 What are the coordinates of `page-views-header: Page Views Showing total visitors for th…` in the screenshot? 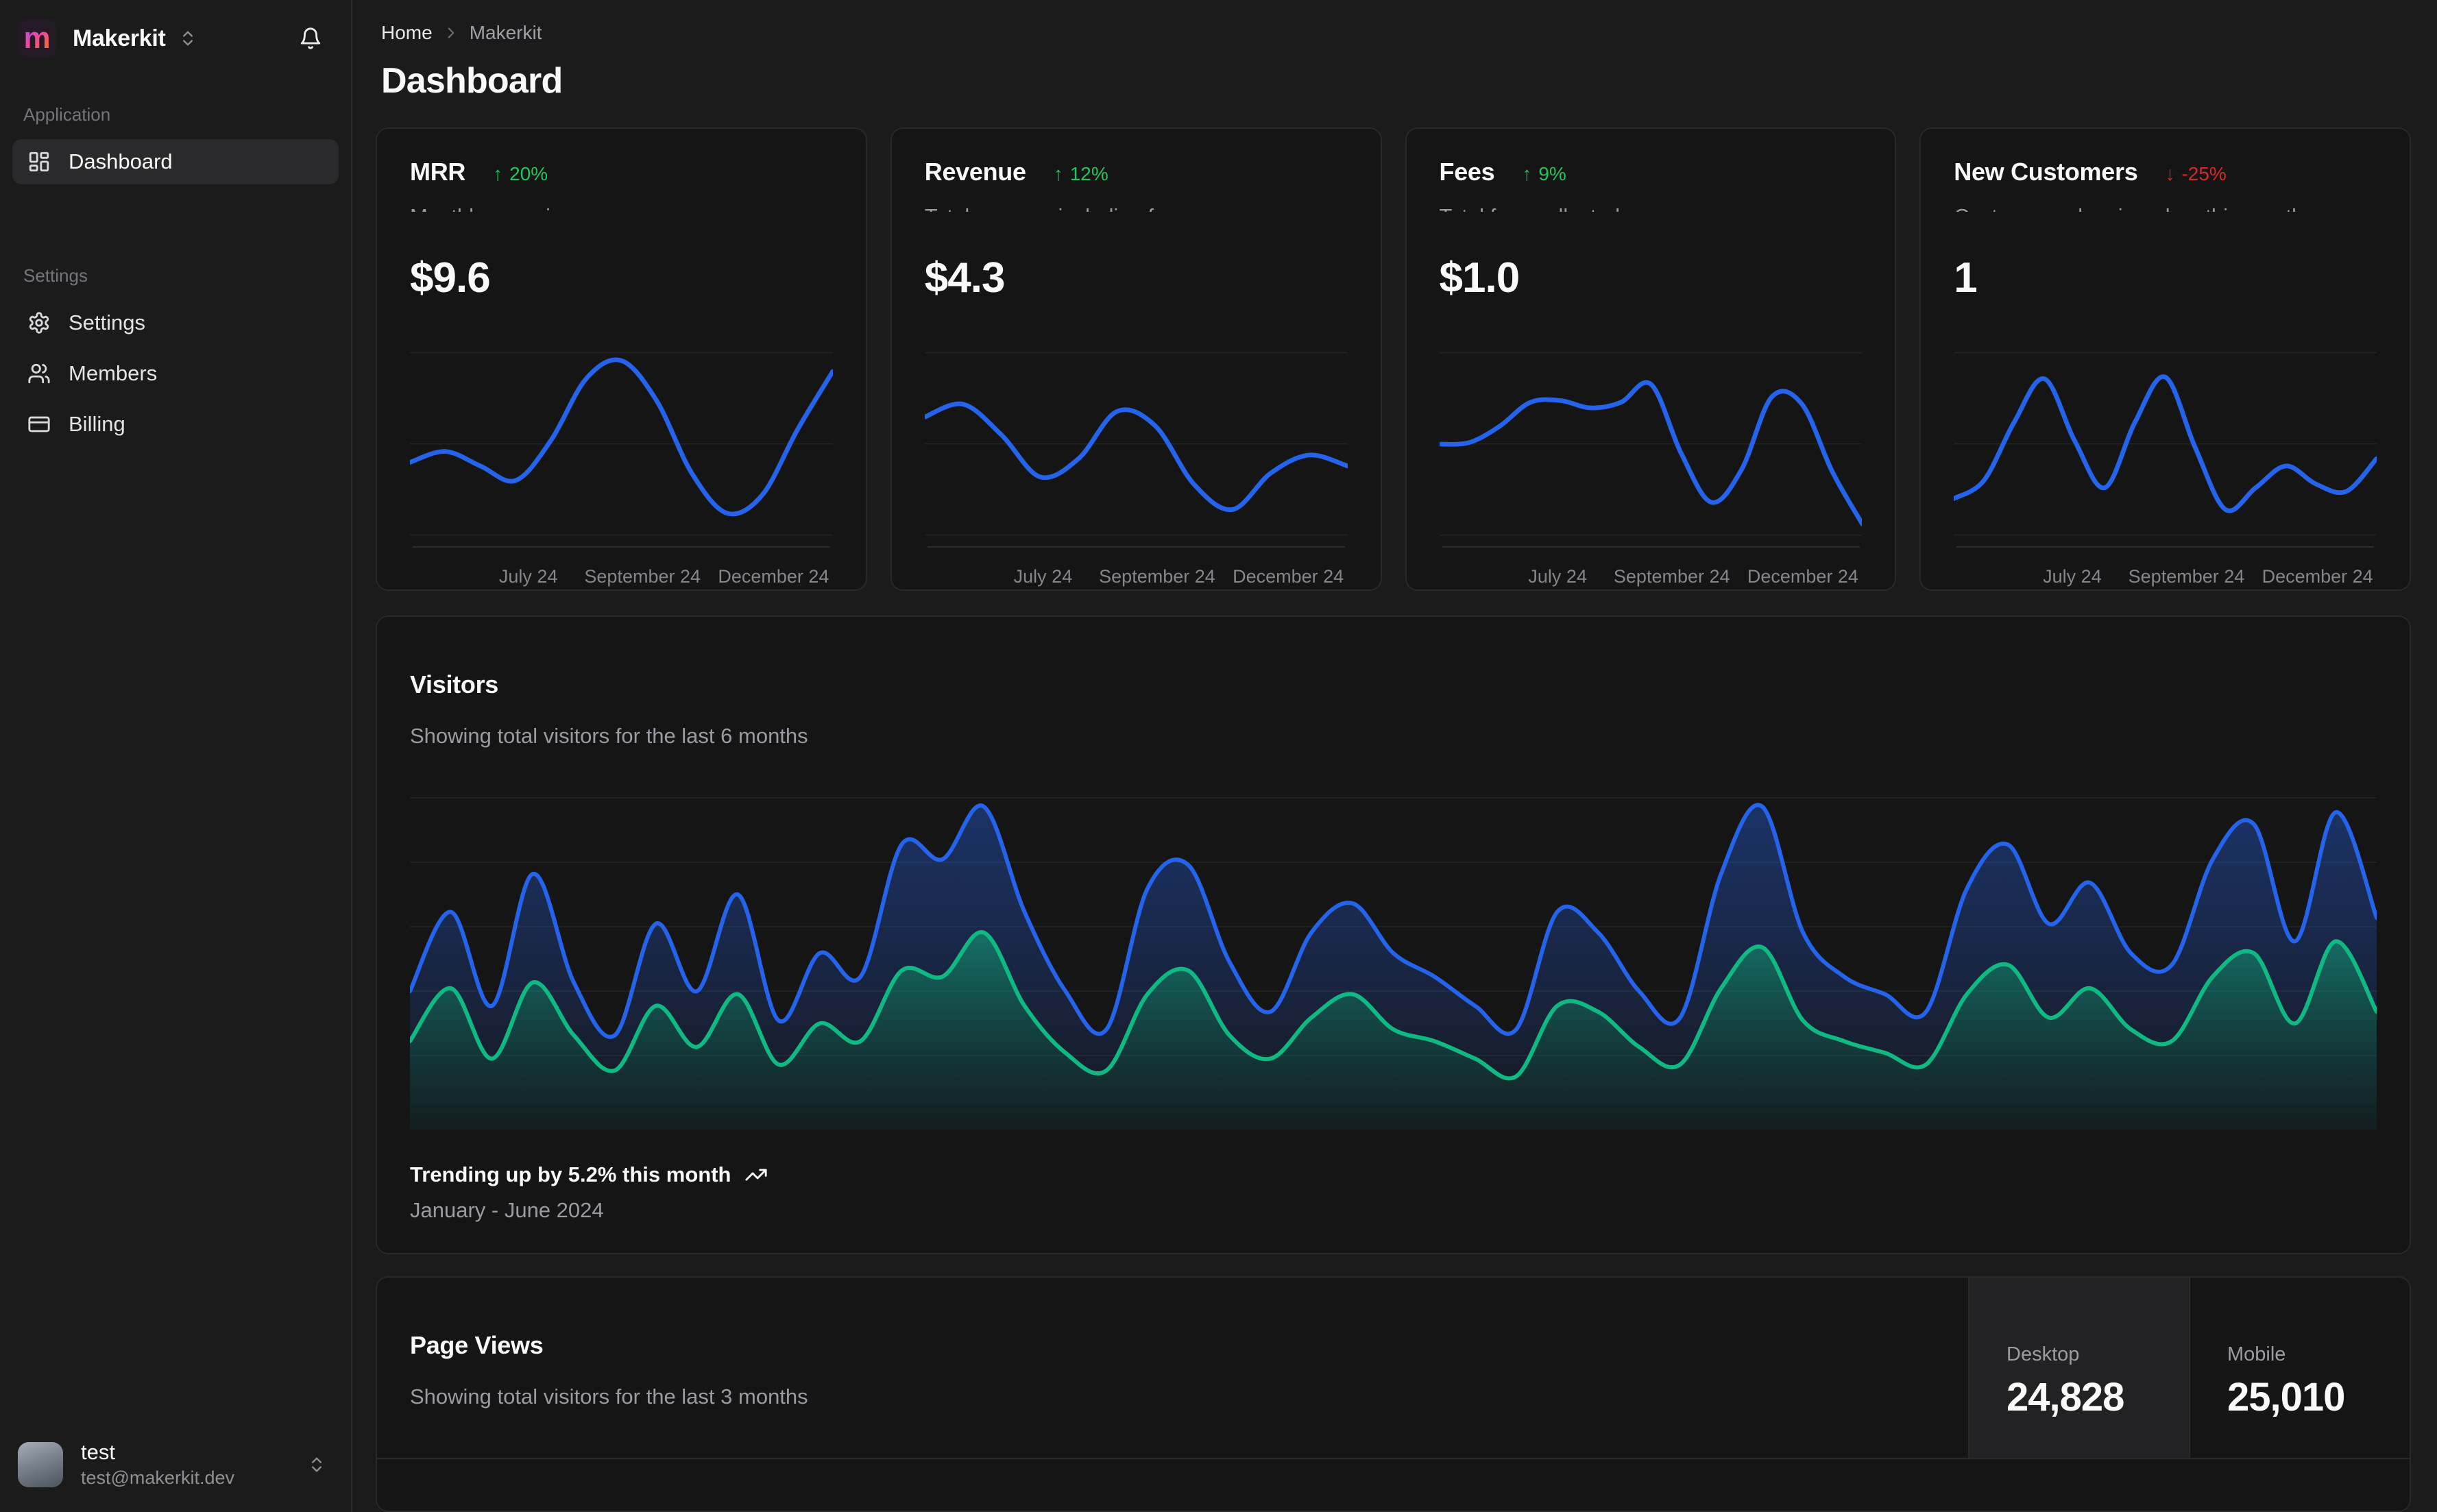 It's located at (1393, 1369).